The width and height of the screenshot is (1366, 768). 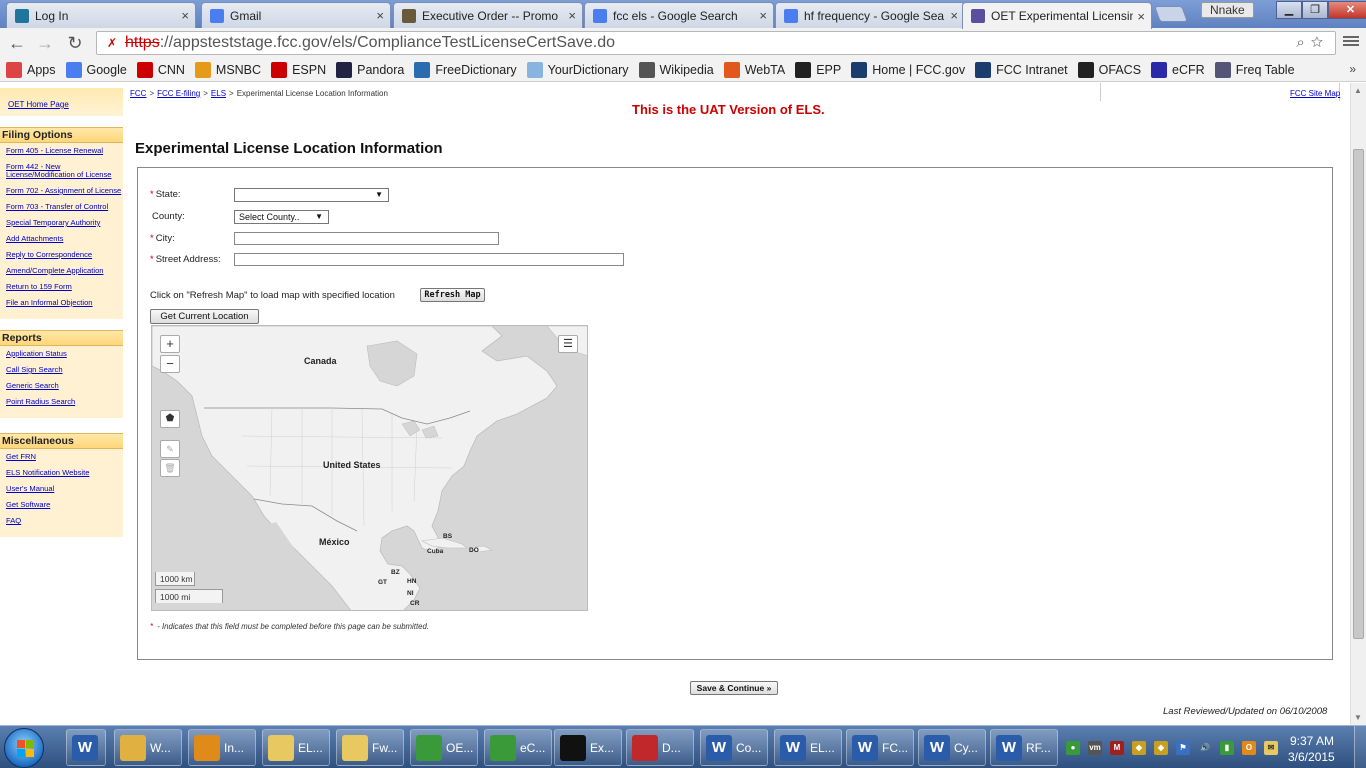 What do you see at coordinates (1021, 69) in the screenshot?
I see `bookmark-item: FCC Intranet` at bounding box center [1021, 69].